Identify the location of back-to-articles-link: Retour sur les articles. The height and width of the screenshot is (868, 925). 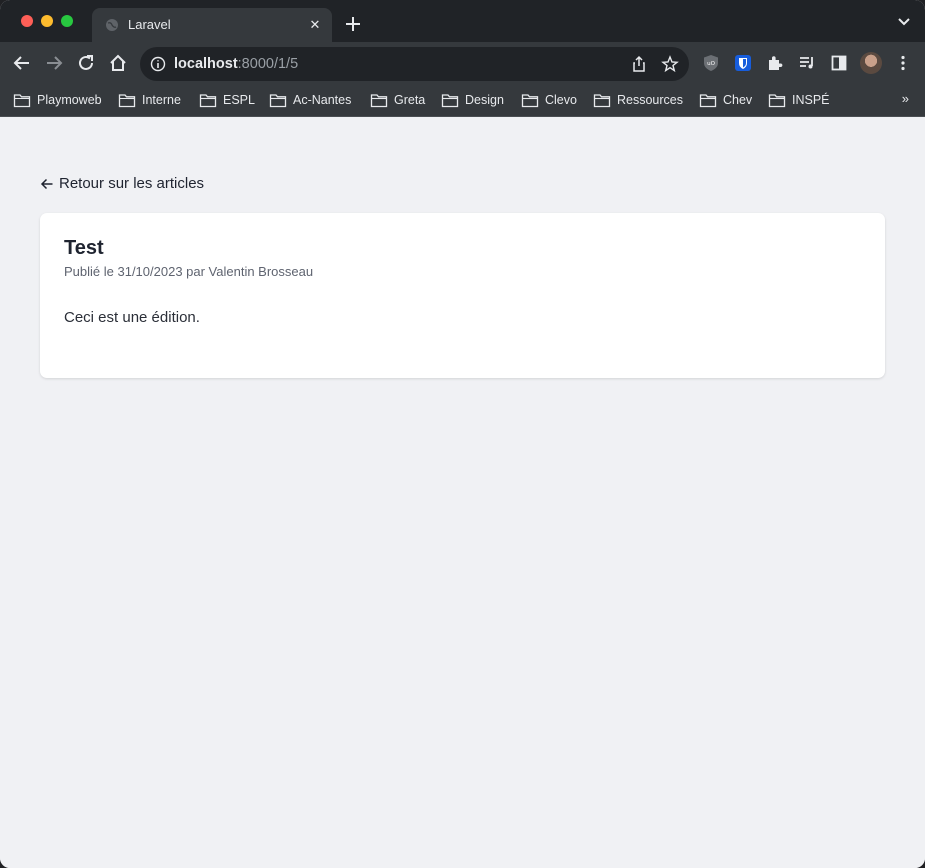
(122, 183).